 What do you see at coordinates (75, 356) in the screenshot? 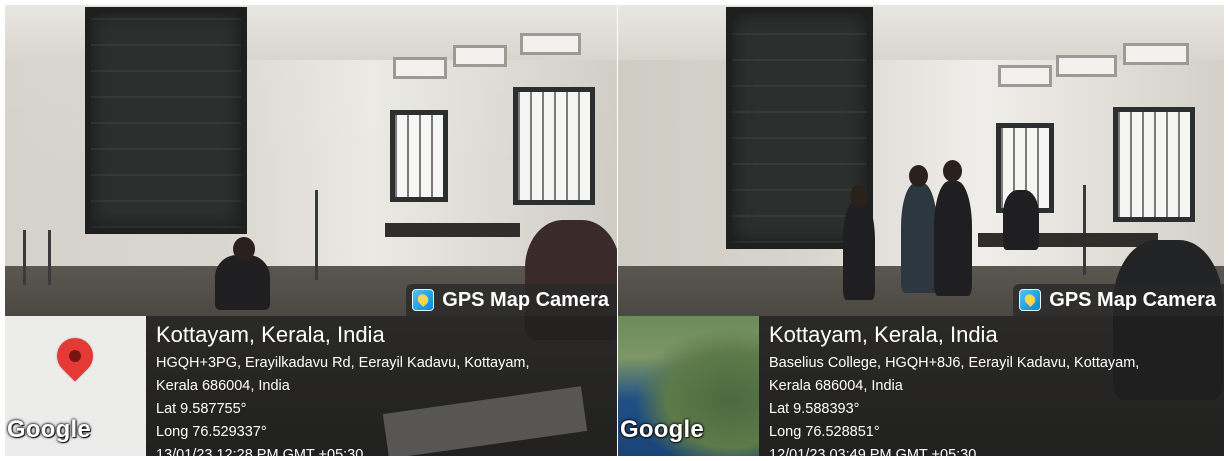
I see `map-pin-icon` at bounding box center [75, 356].